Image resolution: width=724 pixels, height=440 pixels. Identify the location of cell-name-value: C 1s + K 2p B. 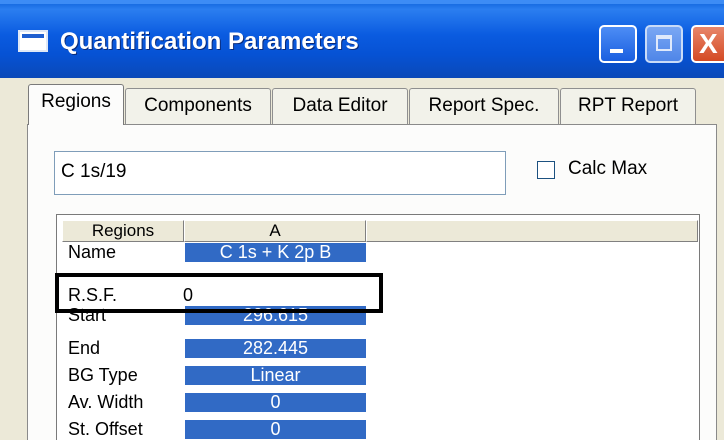
(275, 252).